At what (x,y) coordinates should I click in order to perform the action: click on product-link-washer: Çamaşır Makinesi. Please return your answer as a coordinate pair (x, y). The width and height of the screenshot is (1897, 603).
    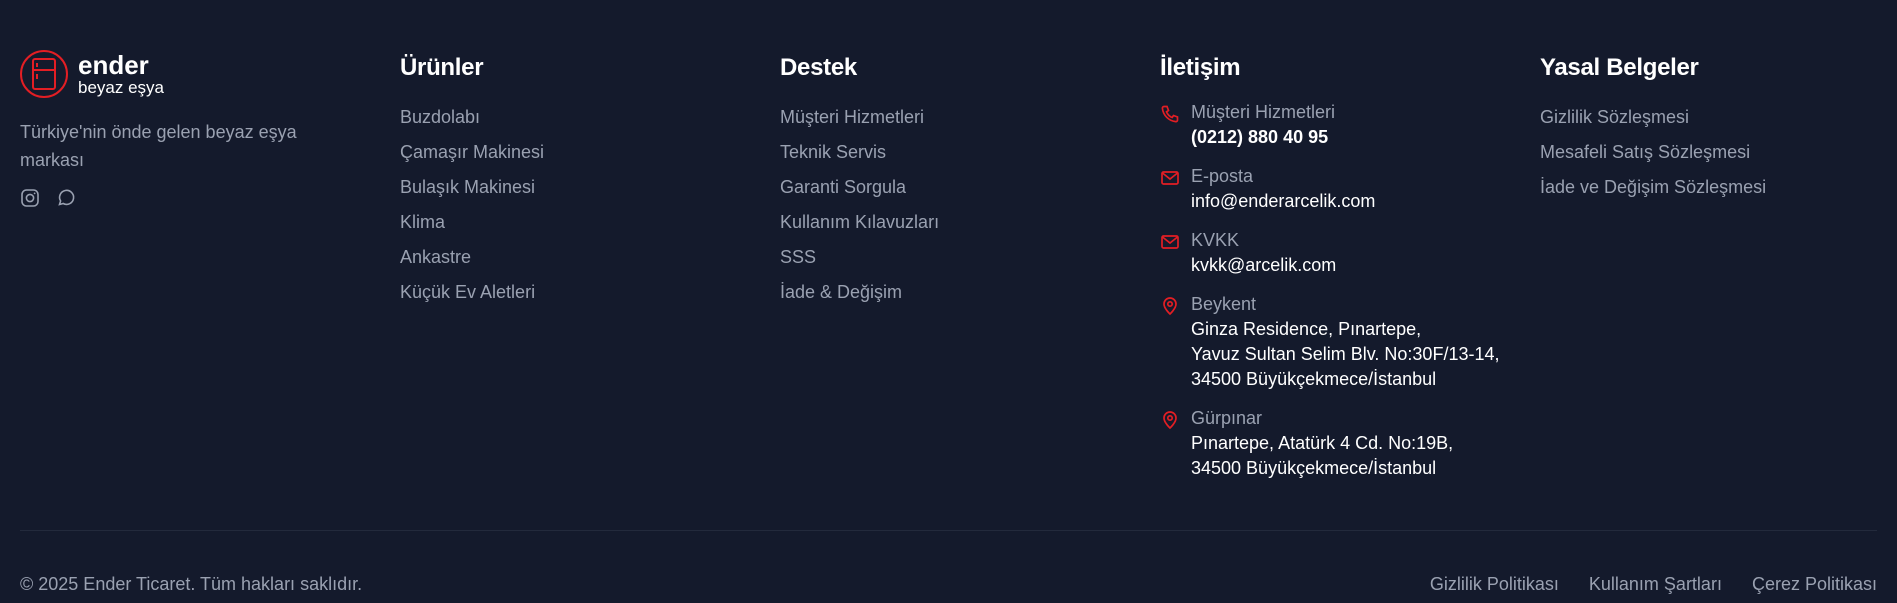
    Looking at the image, I should click on (472, 152).